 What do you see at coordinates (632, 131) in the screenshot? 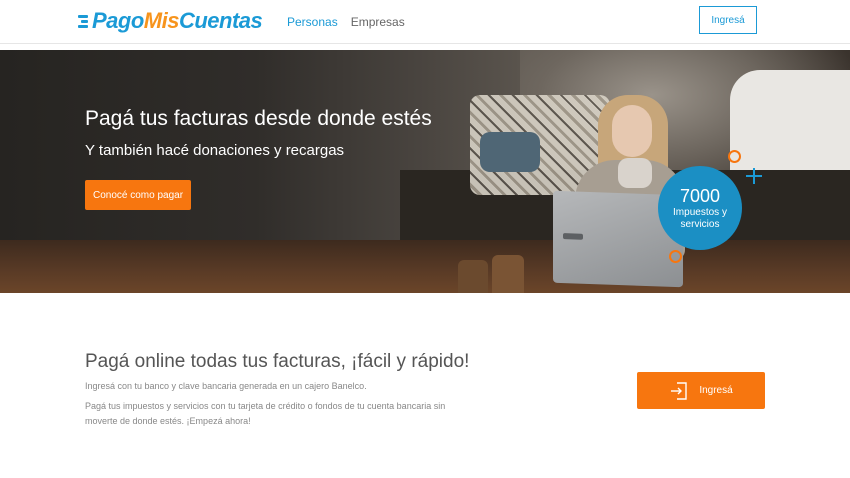
I see `hero-photo-woman-face` at bounding box center [632, 131].